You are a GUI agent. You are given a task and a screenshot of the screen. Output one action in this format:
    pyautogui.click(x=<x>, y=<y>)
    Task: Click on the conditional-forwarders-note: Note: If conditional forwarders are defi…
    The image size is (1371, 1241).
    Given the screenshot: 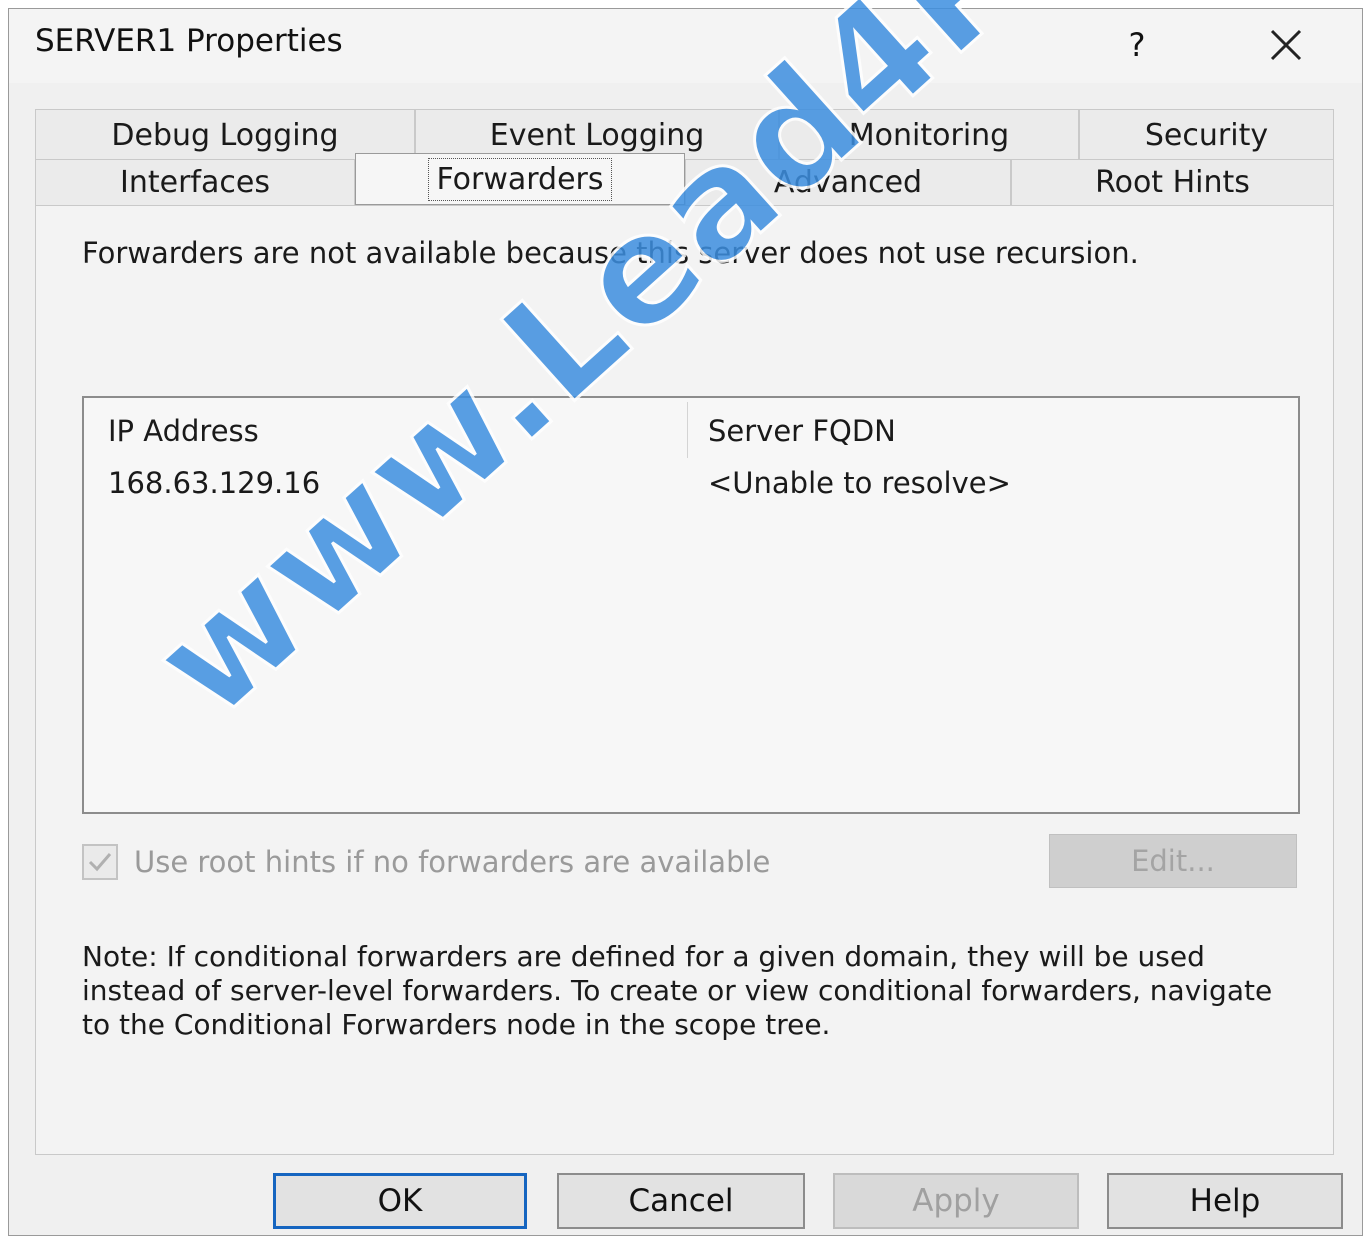 What is the action you would take?
    pyautogui.click(x=677, y=990)
    